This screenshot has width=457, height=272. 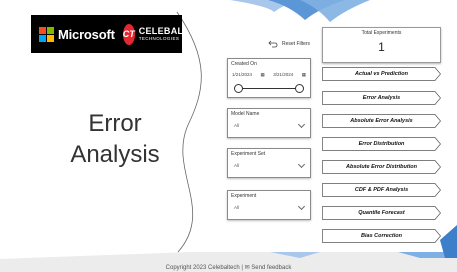 I want to click on nav-button: Bias Correction, so click(x=381, y=236).